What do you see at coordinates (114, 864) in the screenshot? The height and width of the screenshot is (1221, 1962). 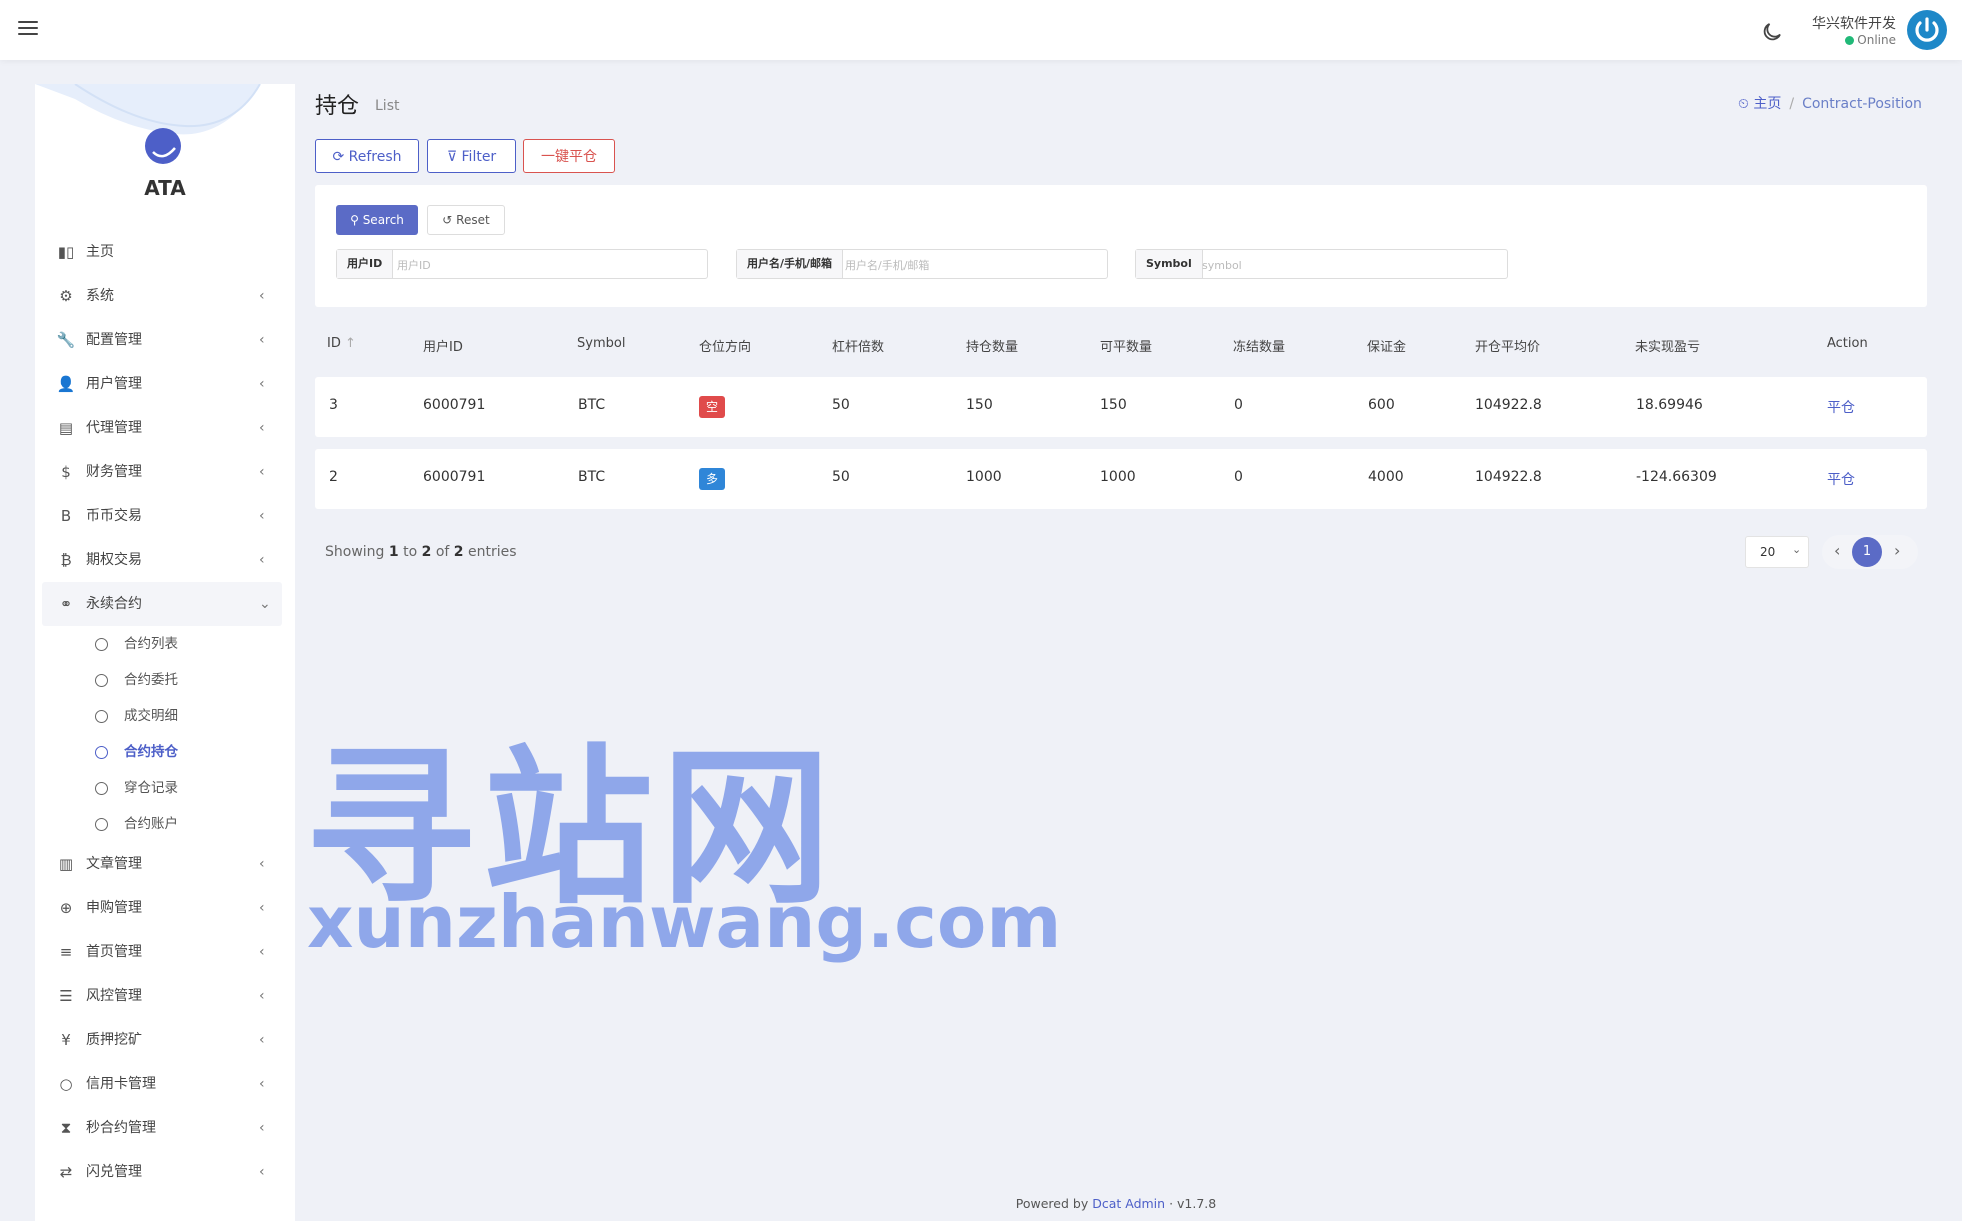 I see `sidebar-item-label: 文章管理` at bounding box center [114, 864].